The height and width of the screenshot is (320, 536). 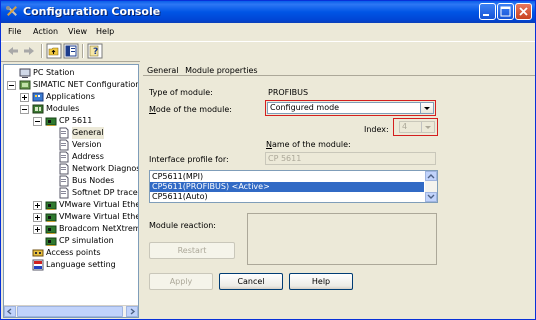 I want to click on tree-item-label: Applications, so click(x=70, y=96).